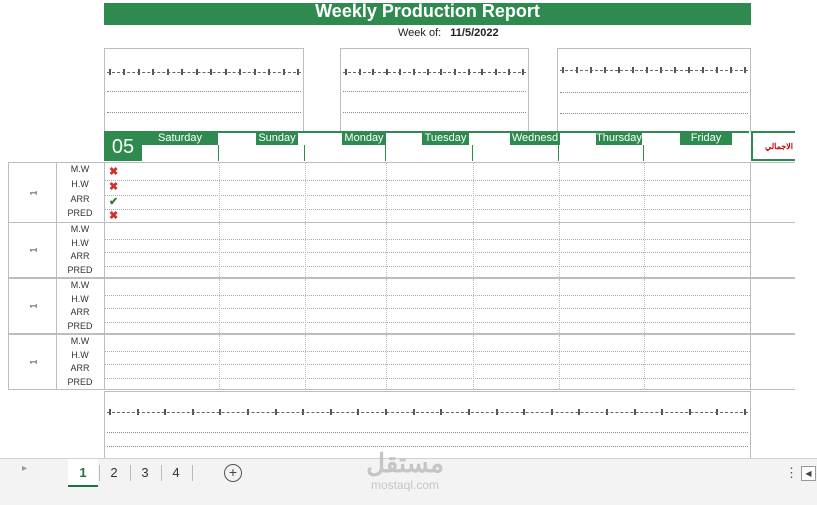 The width and height of the screenshot is (817, 505). I want to click on week-of: Week of: 11/5/2022, so click(448, 33).